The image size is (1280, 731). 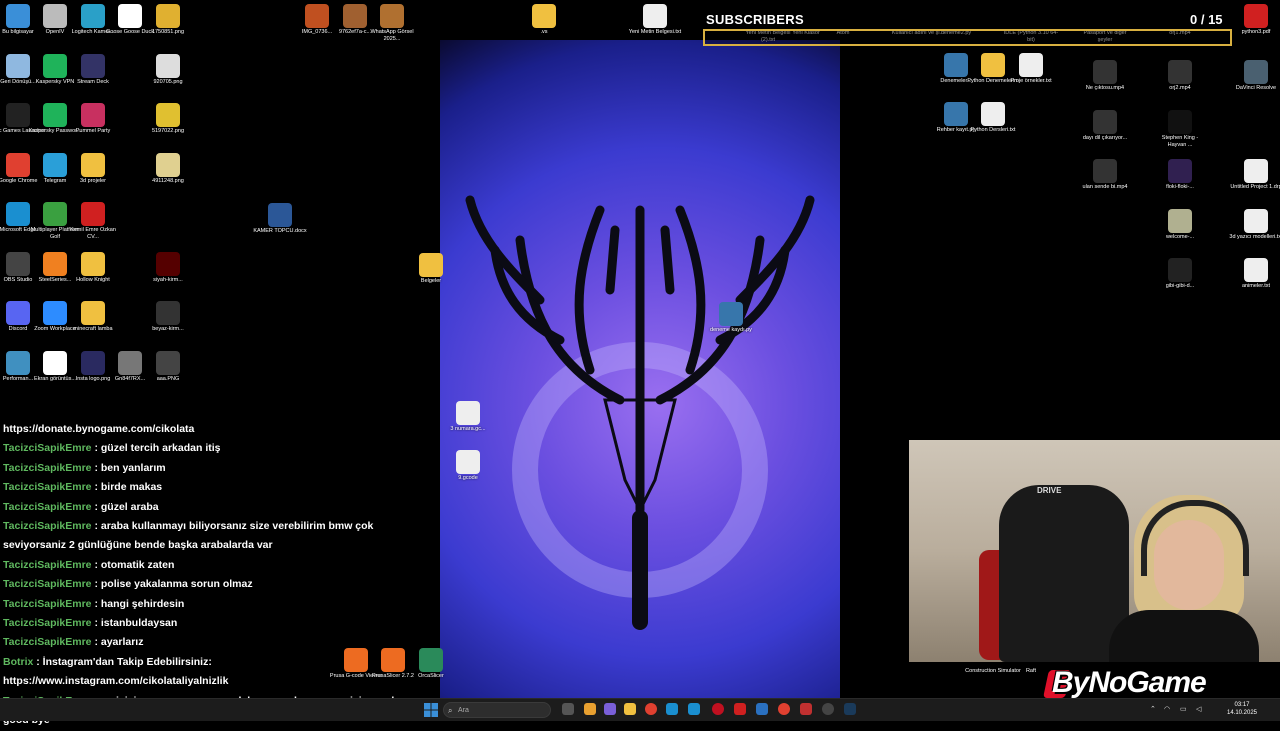 What do you see at coordinates (568, 709) in the screenshot?
I see `task-view-icon` at bounding box center [568, 709].